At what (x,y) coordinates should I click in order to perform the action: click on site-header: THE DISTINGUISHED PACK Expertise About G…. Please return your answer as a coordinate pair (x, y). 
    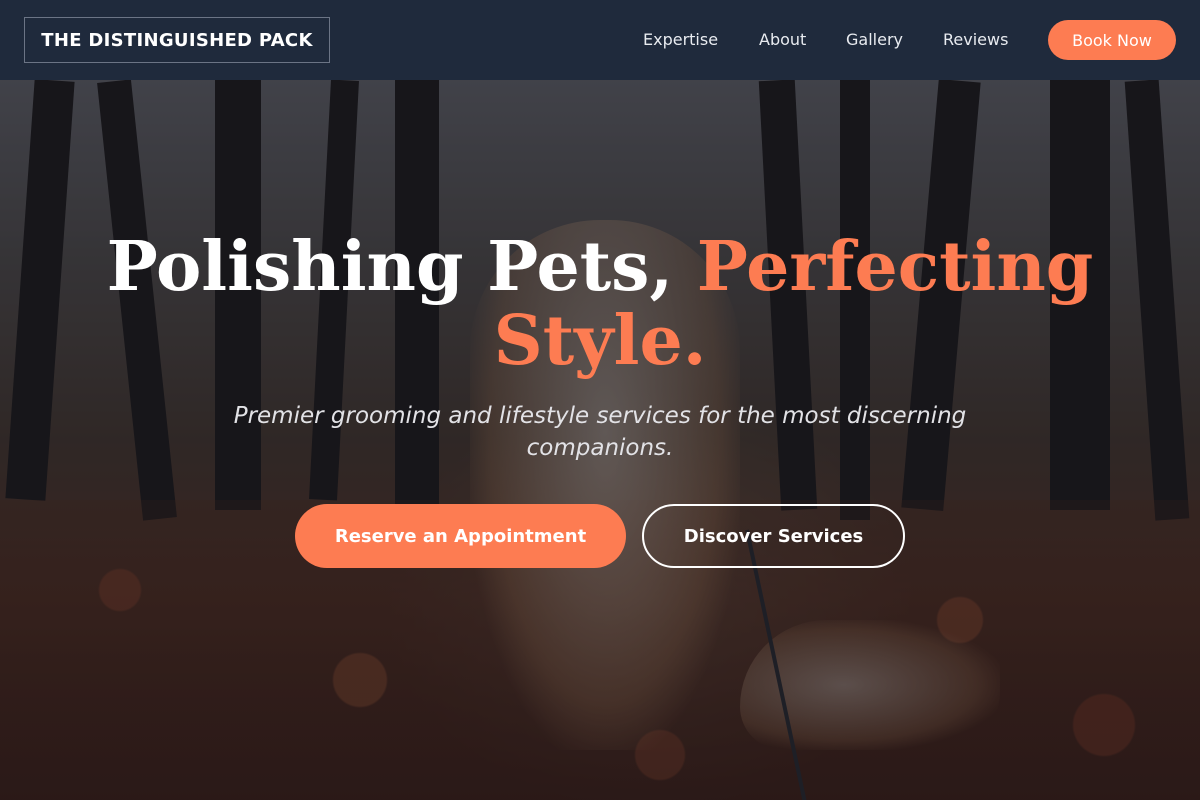
    Looking at the image, I should click on (600, 40).